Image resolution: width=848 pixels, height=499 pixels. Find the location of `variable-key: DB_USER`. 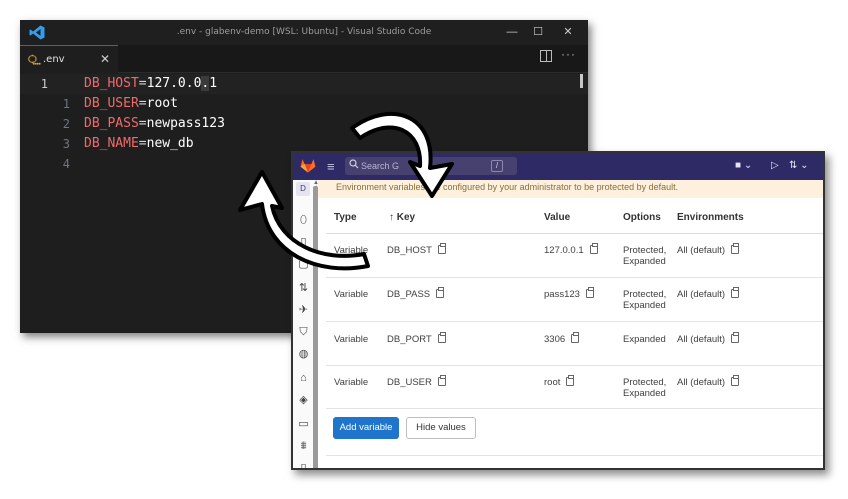

variable-key: DB_USER is located at coordinates (409, 382).